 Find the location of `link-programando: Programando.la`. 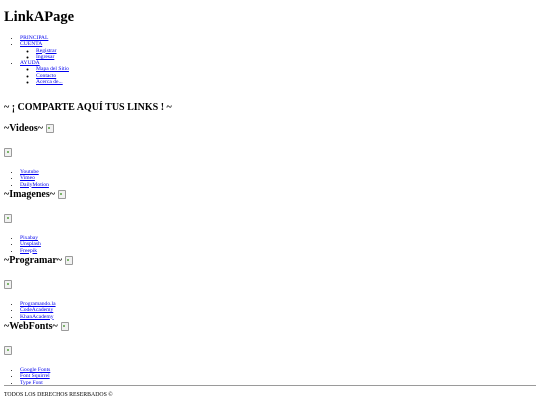

link-programando: Programando.la is located at coordinates (38, 304).